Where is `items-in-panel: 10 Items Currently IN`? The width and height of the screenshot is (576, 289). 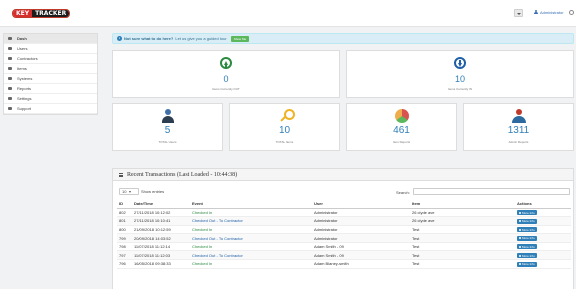 items-in-panel: 10 Items Currently IN is located at coordinates (460, 74).